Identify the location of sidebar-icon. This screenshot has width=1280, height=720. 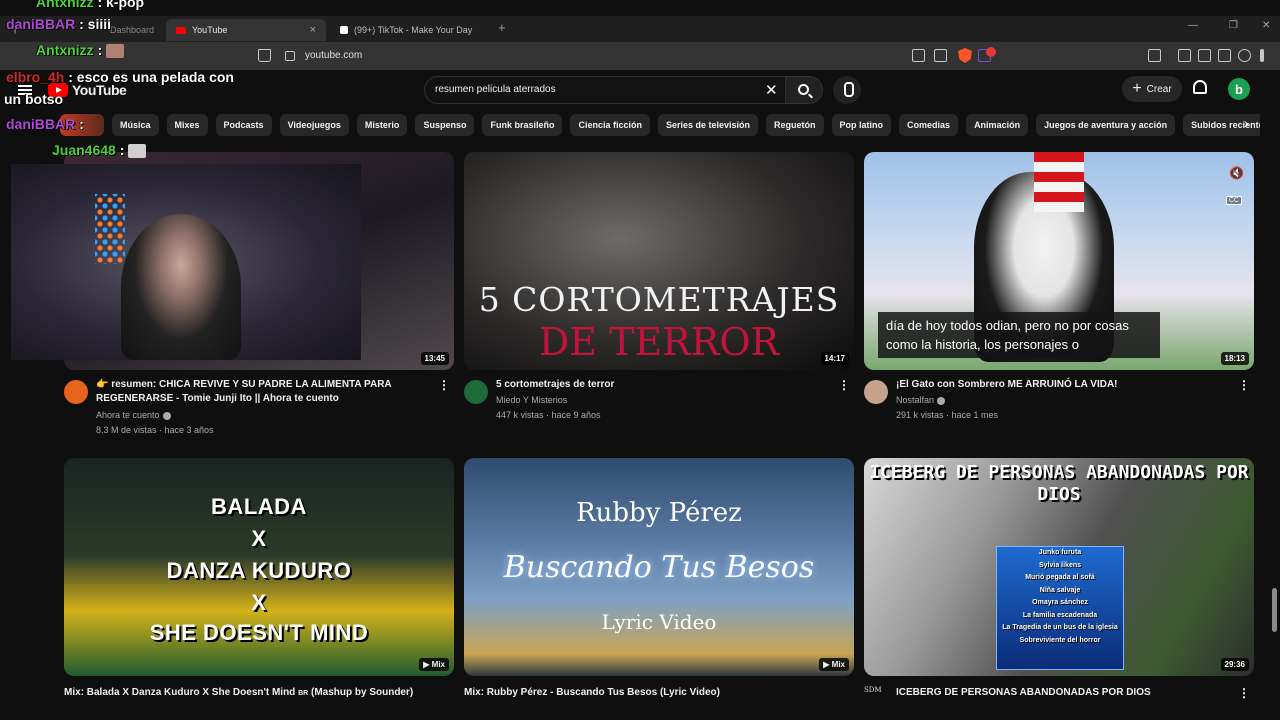
(1184, 55).